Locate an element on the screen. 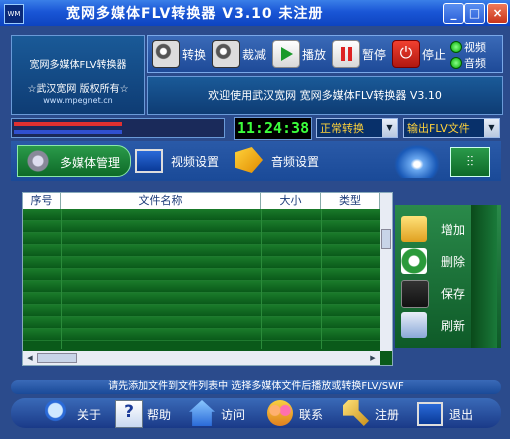 Image resolution: width=510 pixels, height=439 pixels. progress-bar-red is located at coordinates (68, 124).